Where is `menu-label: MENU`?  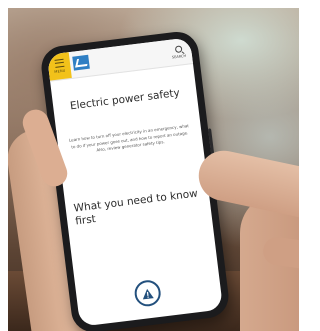 menu-label: MENU is located at coordinates (60, 71).